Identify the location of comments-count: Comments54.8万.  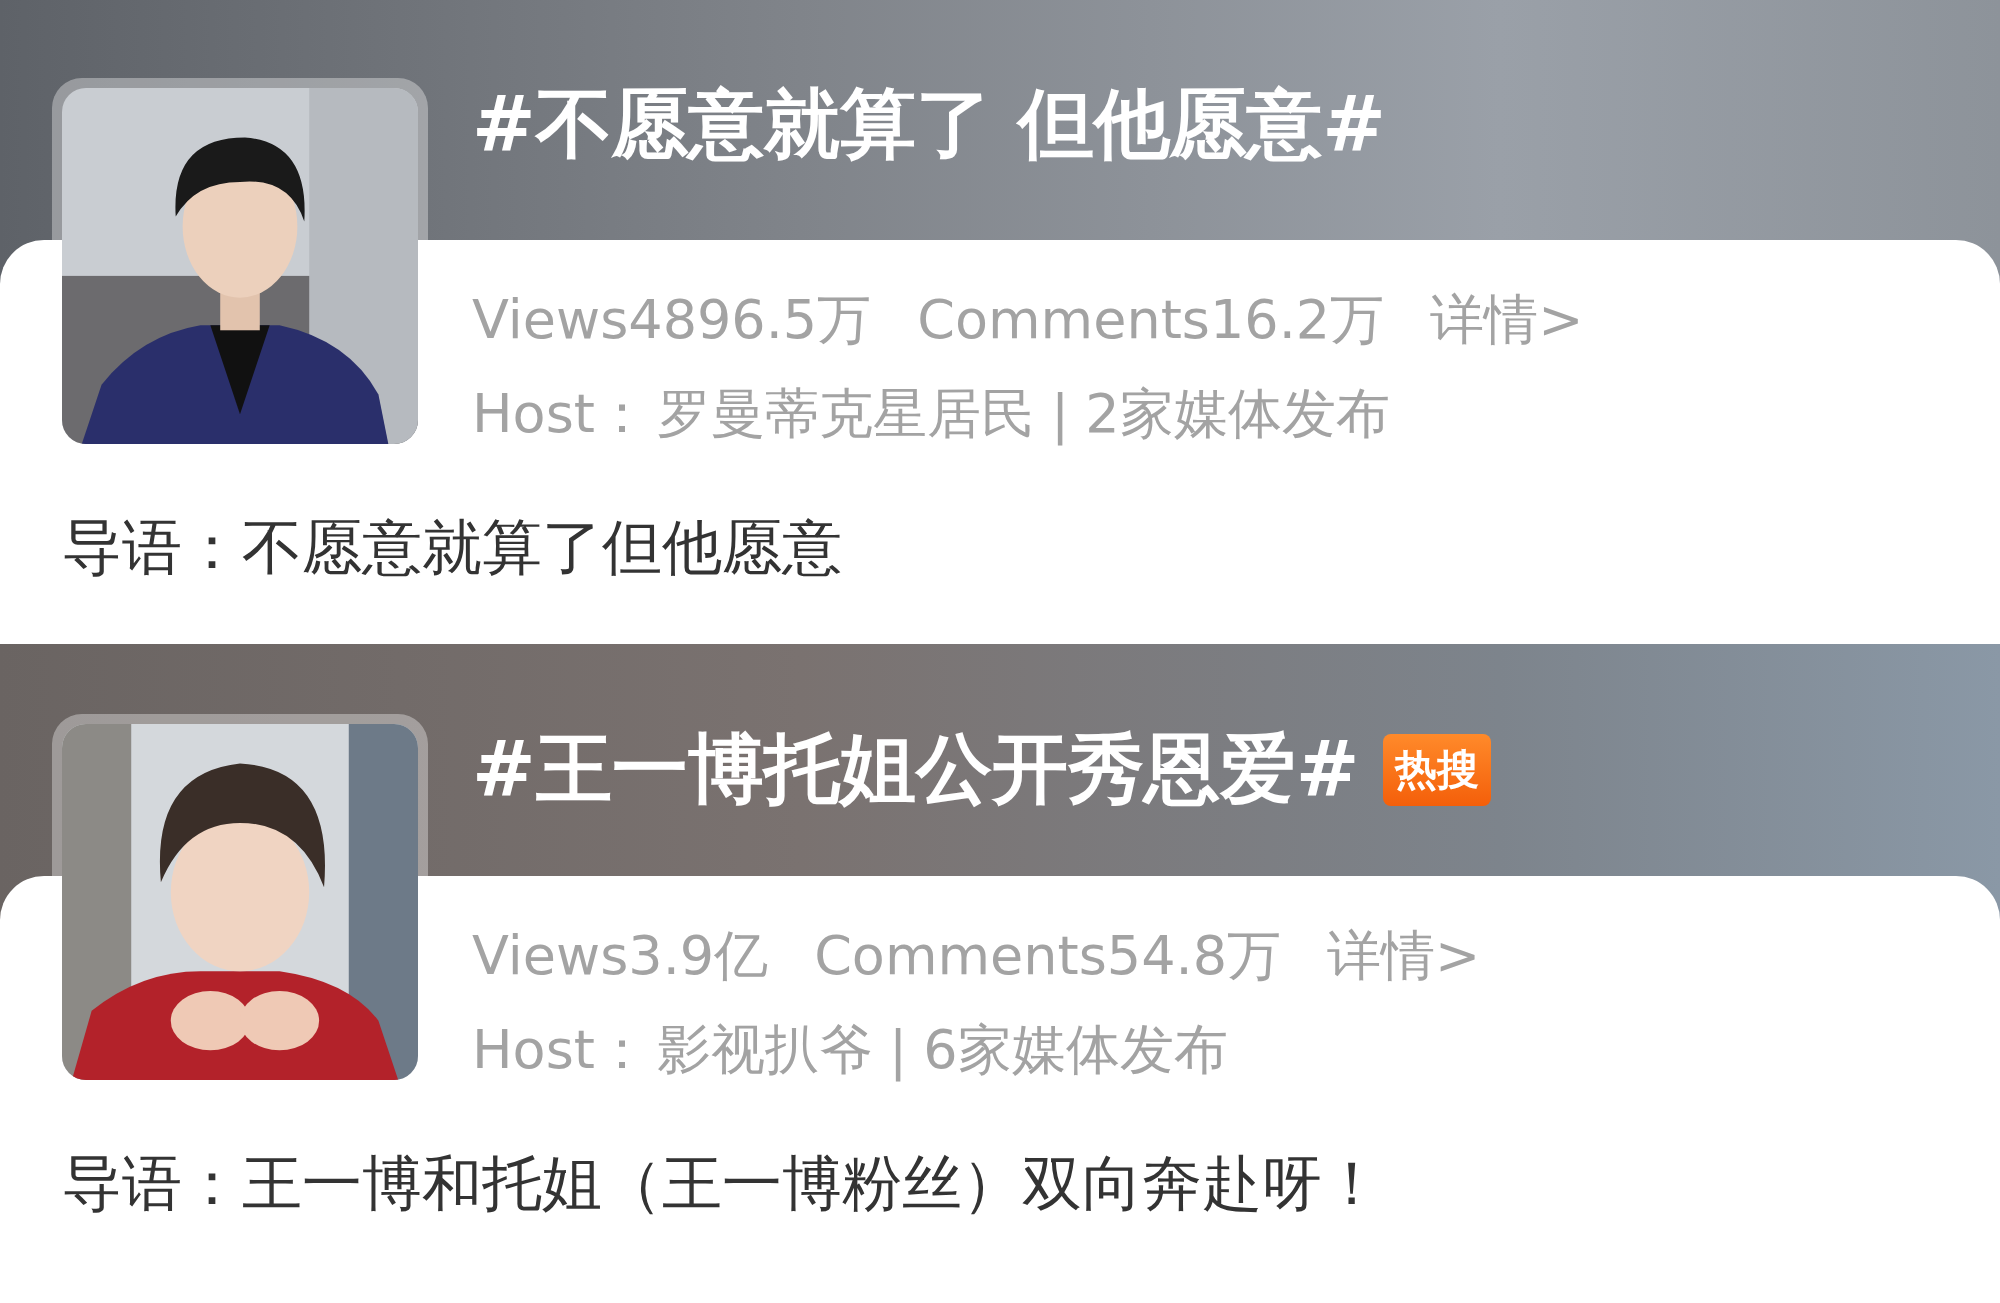
(1048, 955).